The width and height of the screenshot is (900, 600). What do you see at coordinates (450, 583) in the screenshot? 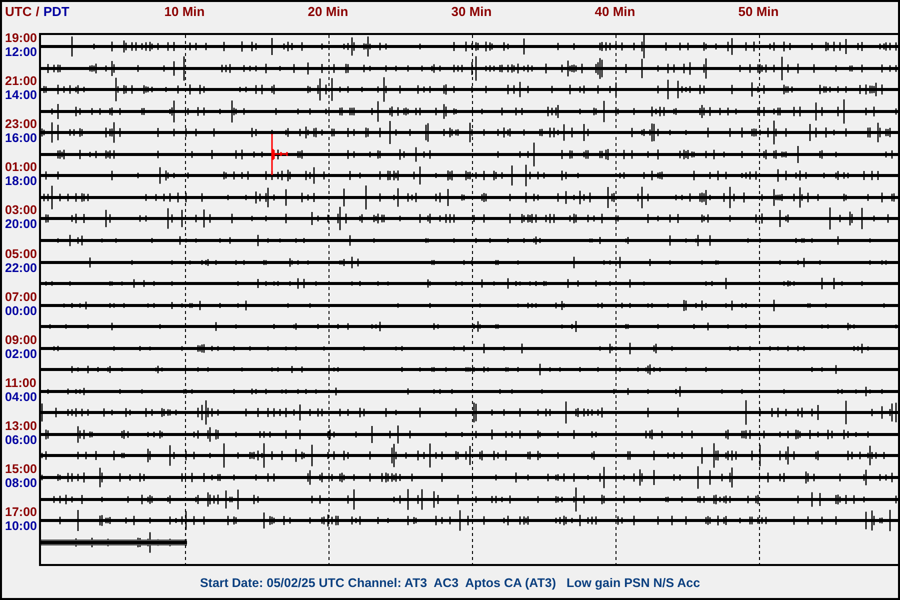
I see `station-caption: Start Date: 05/02/25 UTC Channel: AT3 AC3 Aptos CA (AT3) Low gain PSN N/S Acc` at bounding box center [450, 583].